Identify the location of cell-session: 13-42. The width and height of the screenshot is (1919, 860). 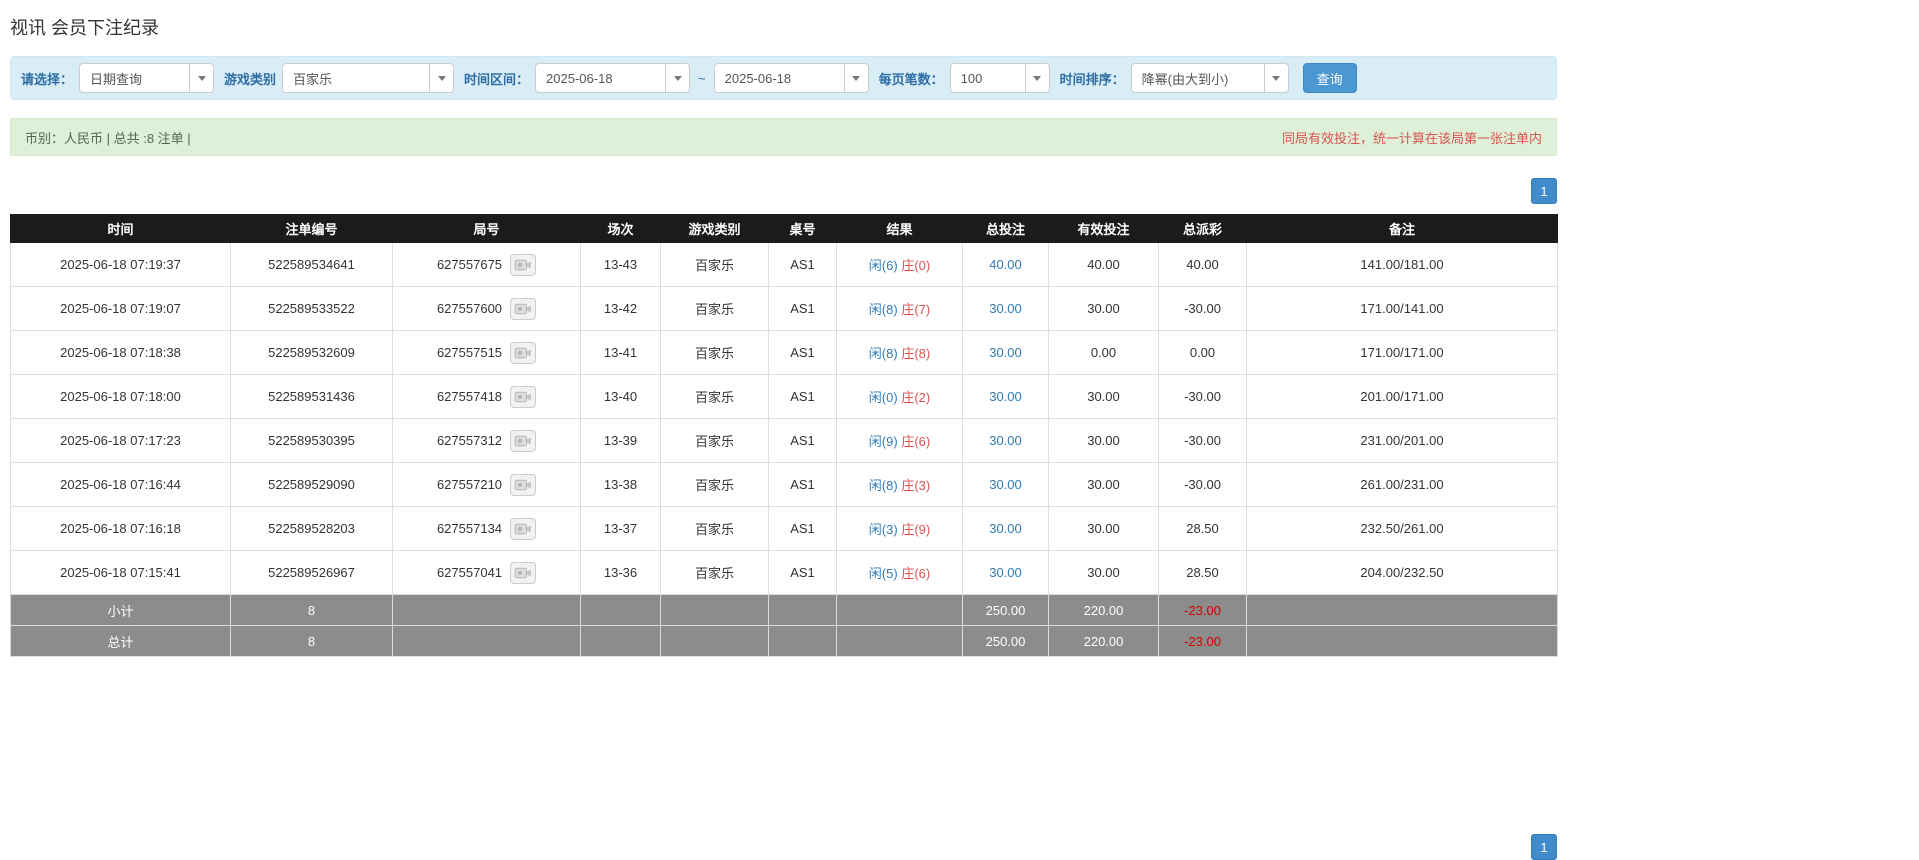
(620, 308).